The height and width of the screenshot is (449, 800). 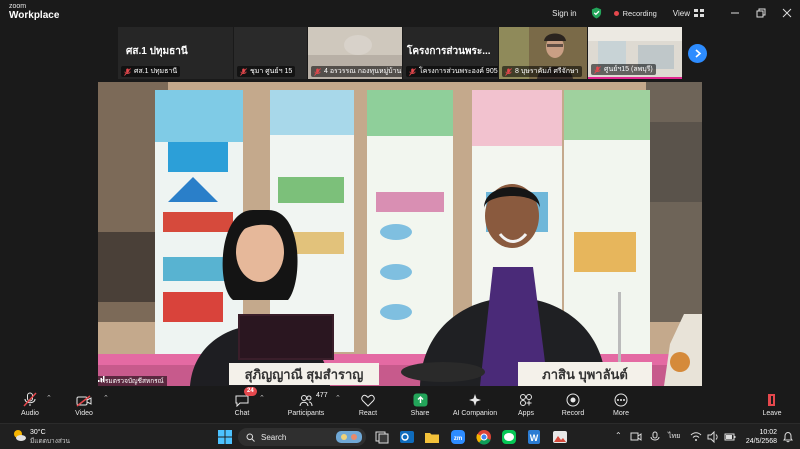 I want to click on tile-name-large: ศส.1 ปทุมธานี, so click(x=157, y=51).